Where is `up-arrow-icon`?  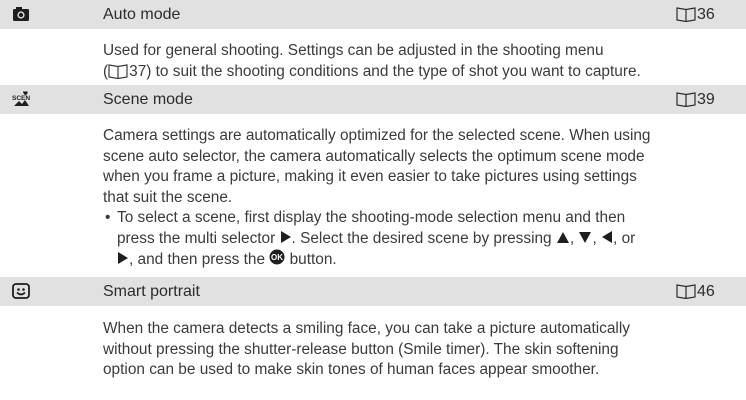
up-arrow-icon is located at coordinates (562, 237).